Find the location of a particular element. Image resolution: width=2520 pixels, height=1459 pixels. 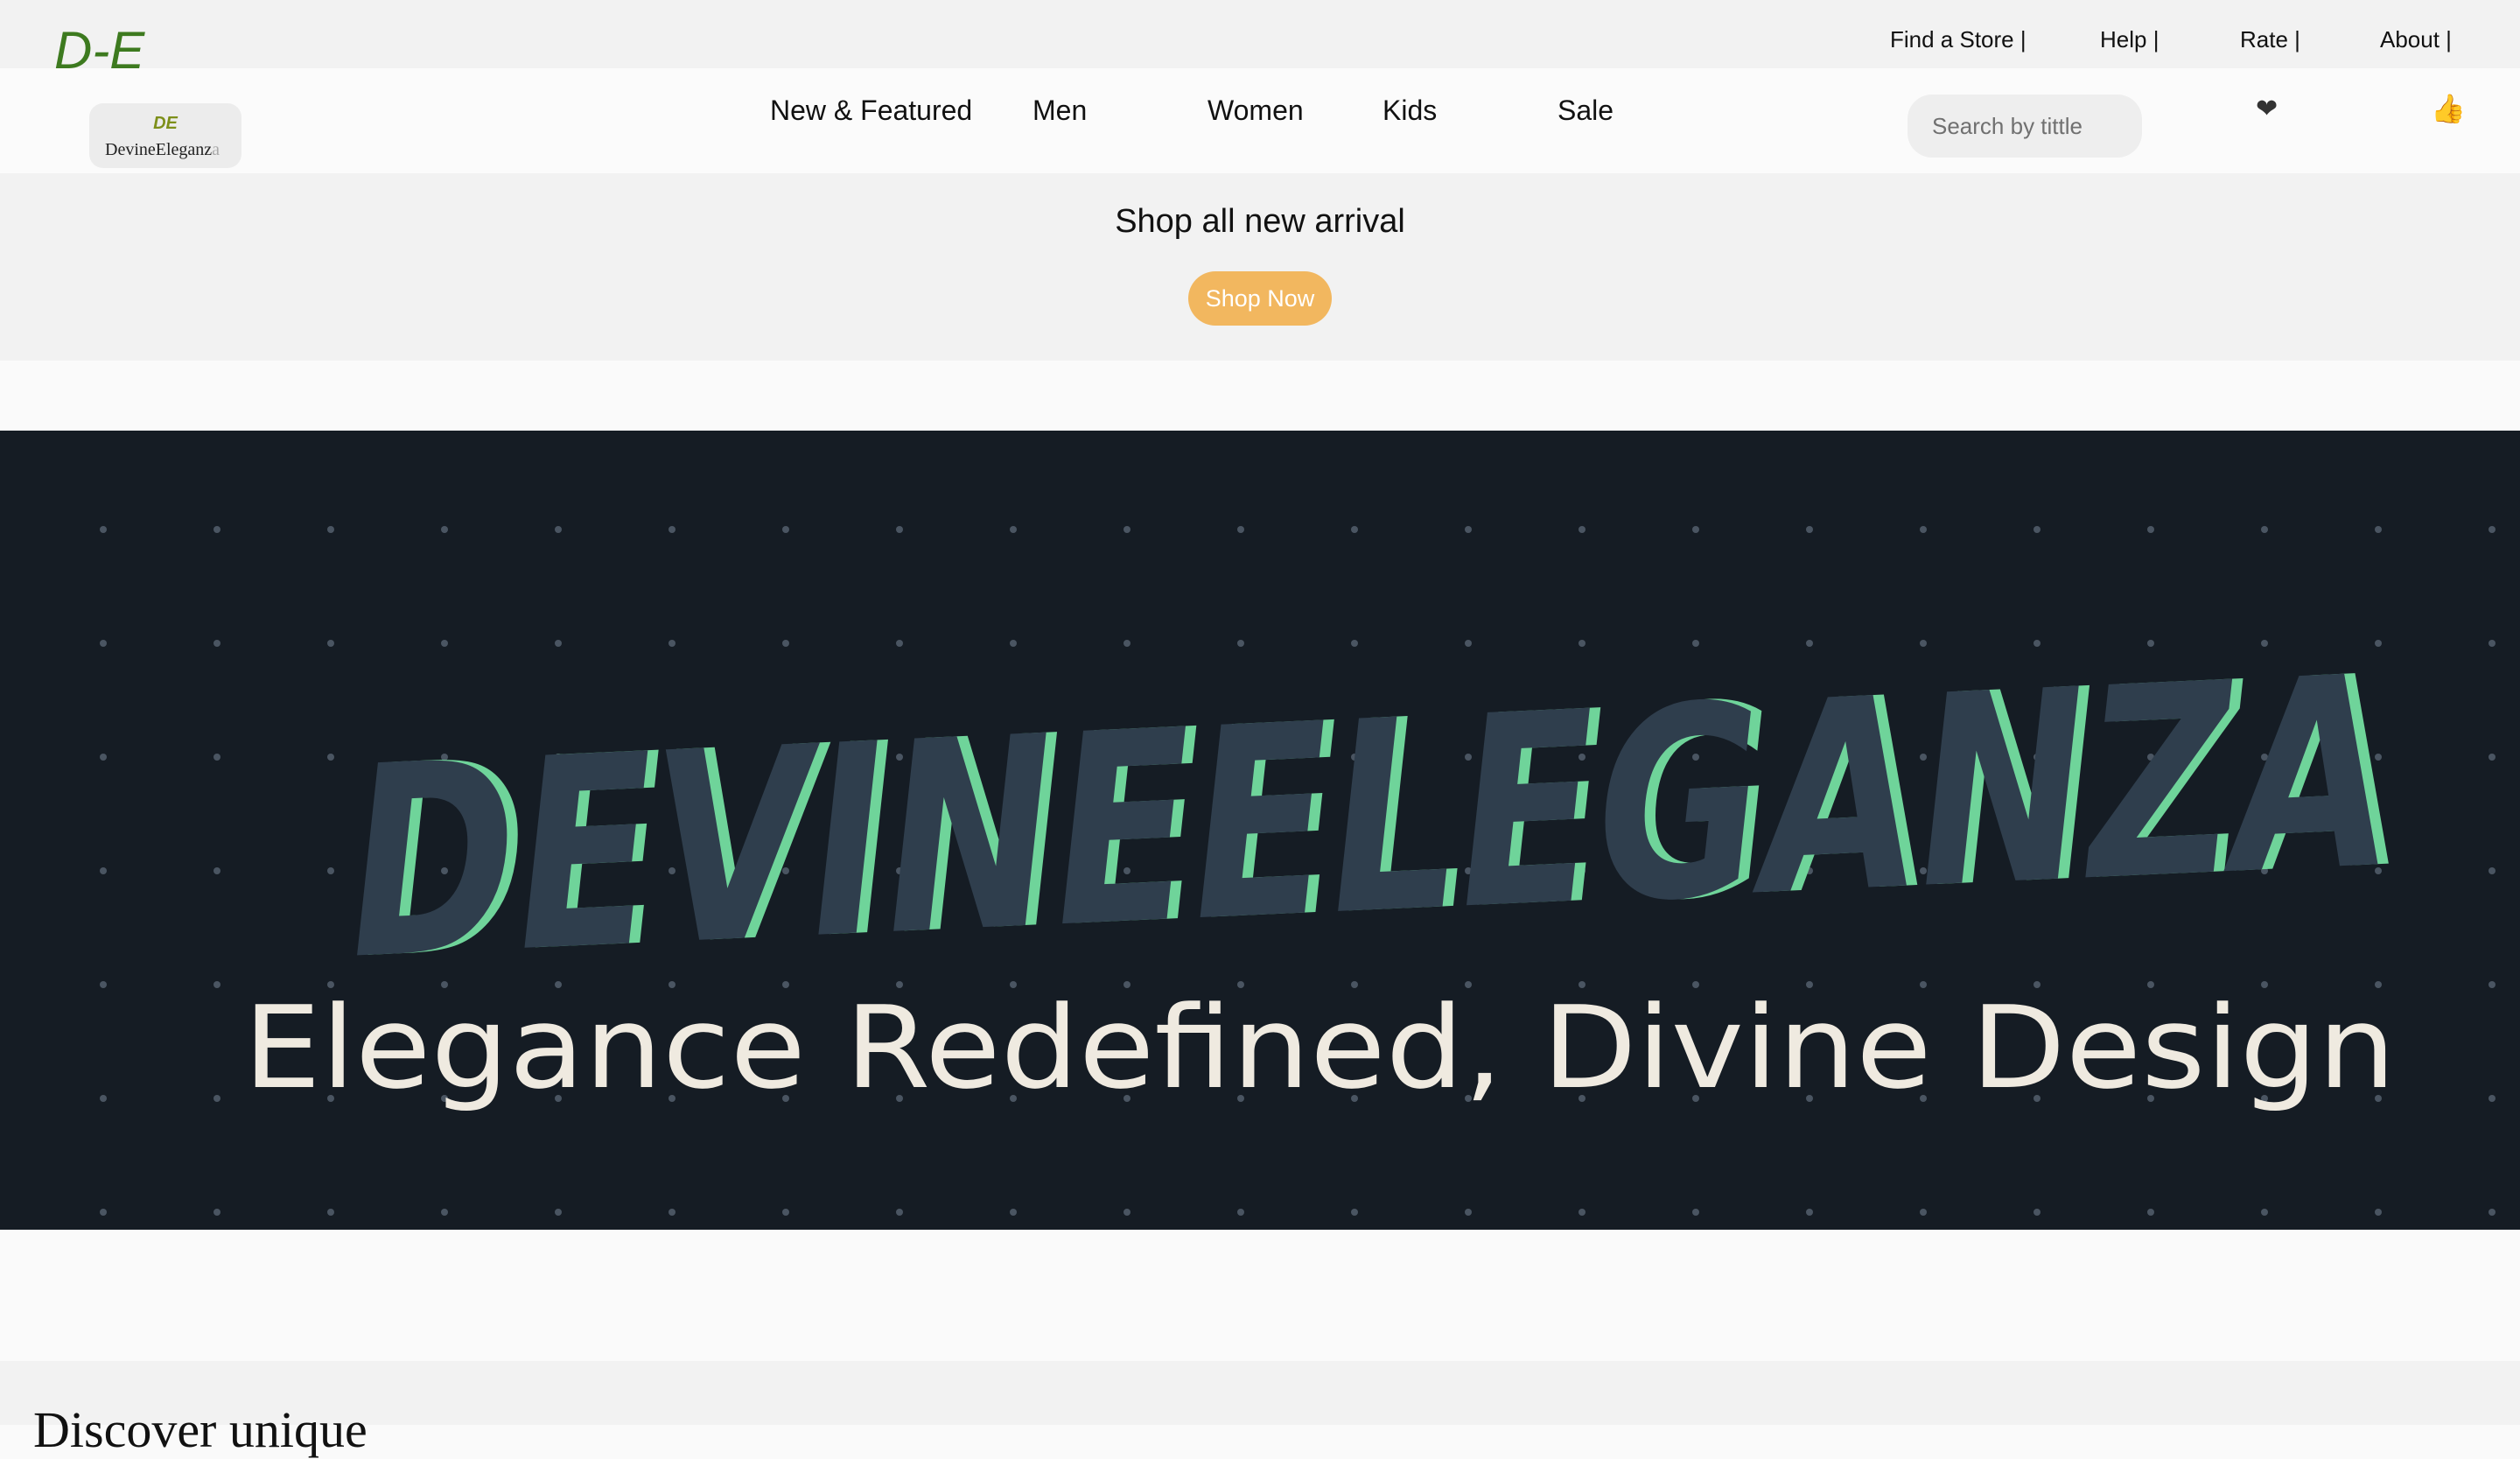

logo-mark: DE is located at coordinates (165, 123).